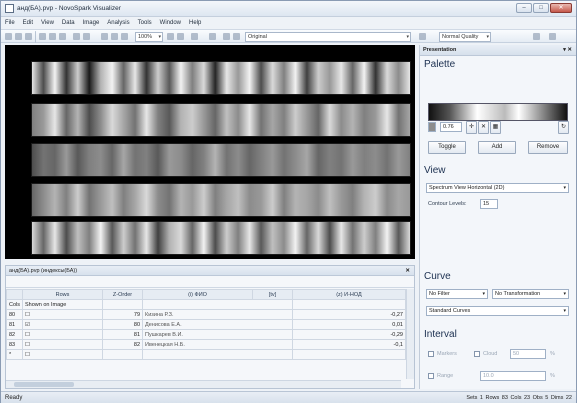 This screenshot has width=577, height=403. What do you see at coordinates (198, 294) in the screenshot?
I see `column-header: (i) ФИО` at bounding box center [198, 294].